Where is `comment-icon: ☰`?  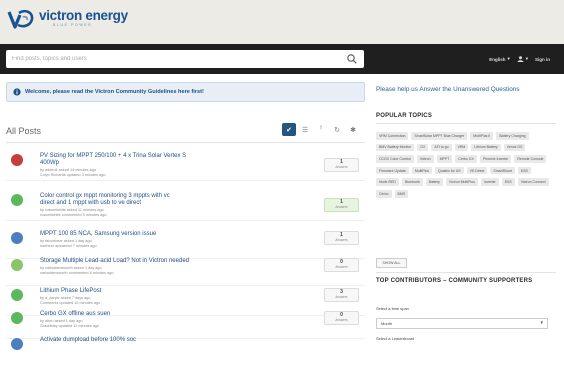
comment-icon: ☰ is located at coordinates (305, 130).